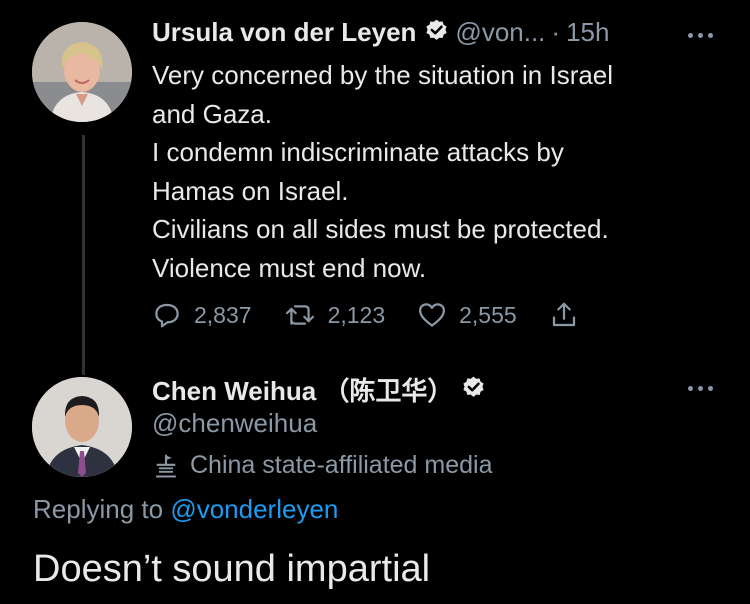 Image resolution: width=750 pixels, height=604 pixels. Describe the element at coordinates (563, 314) in the screenshot. I see `share-icon` at that location.